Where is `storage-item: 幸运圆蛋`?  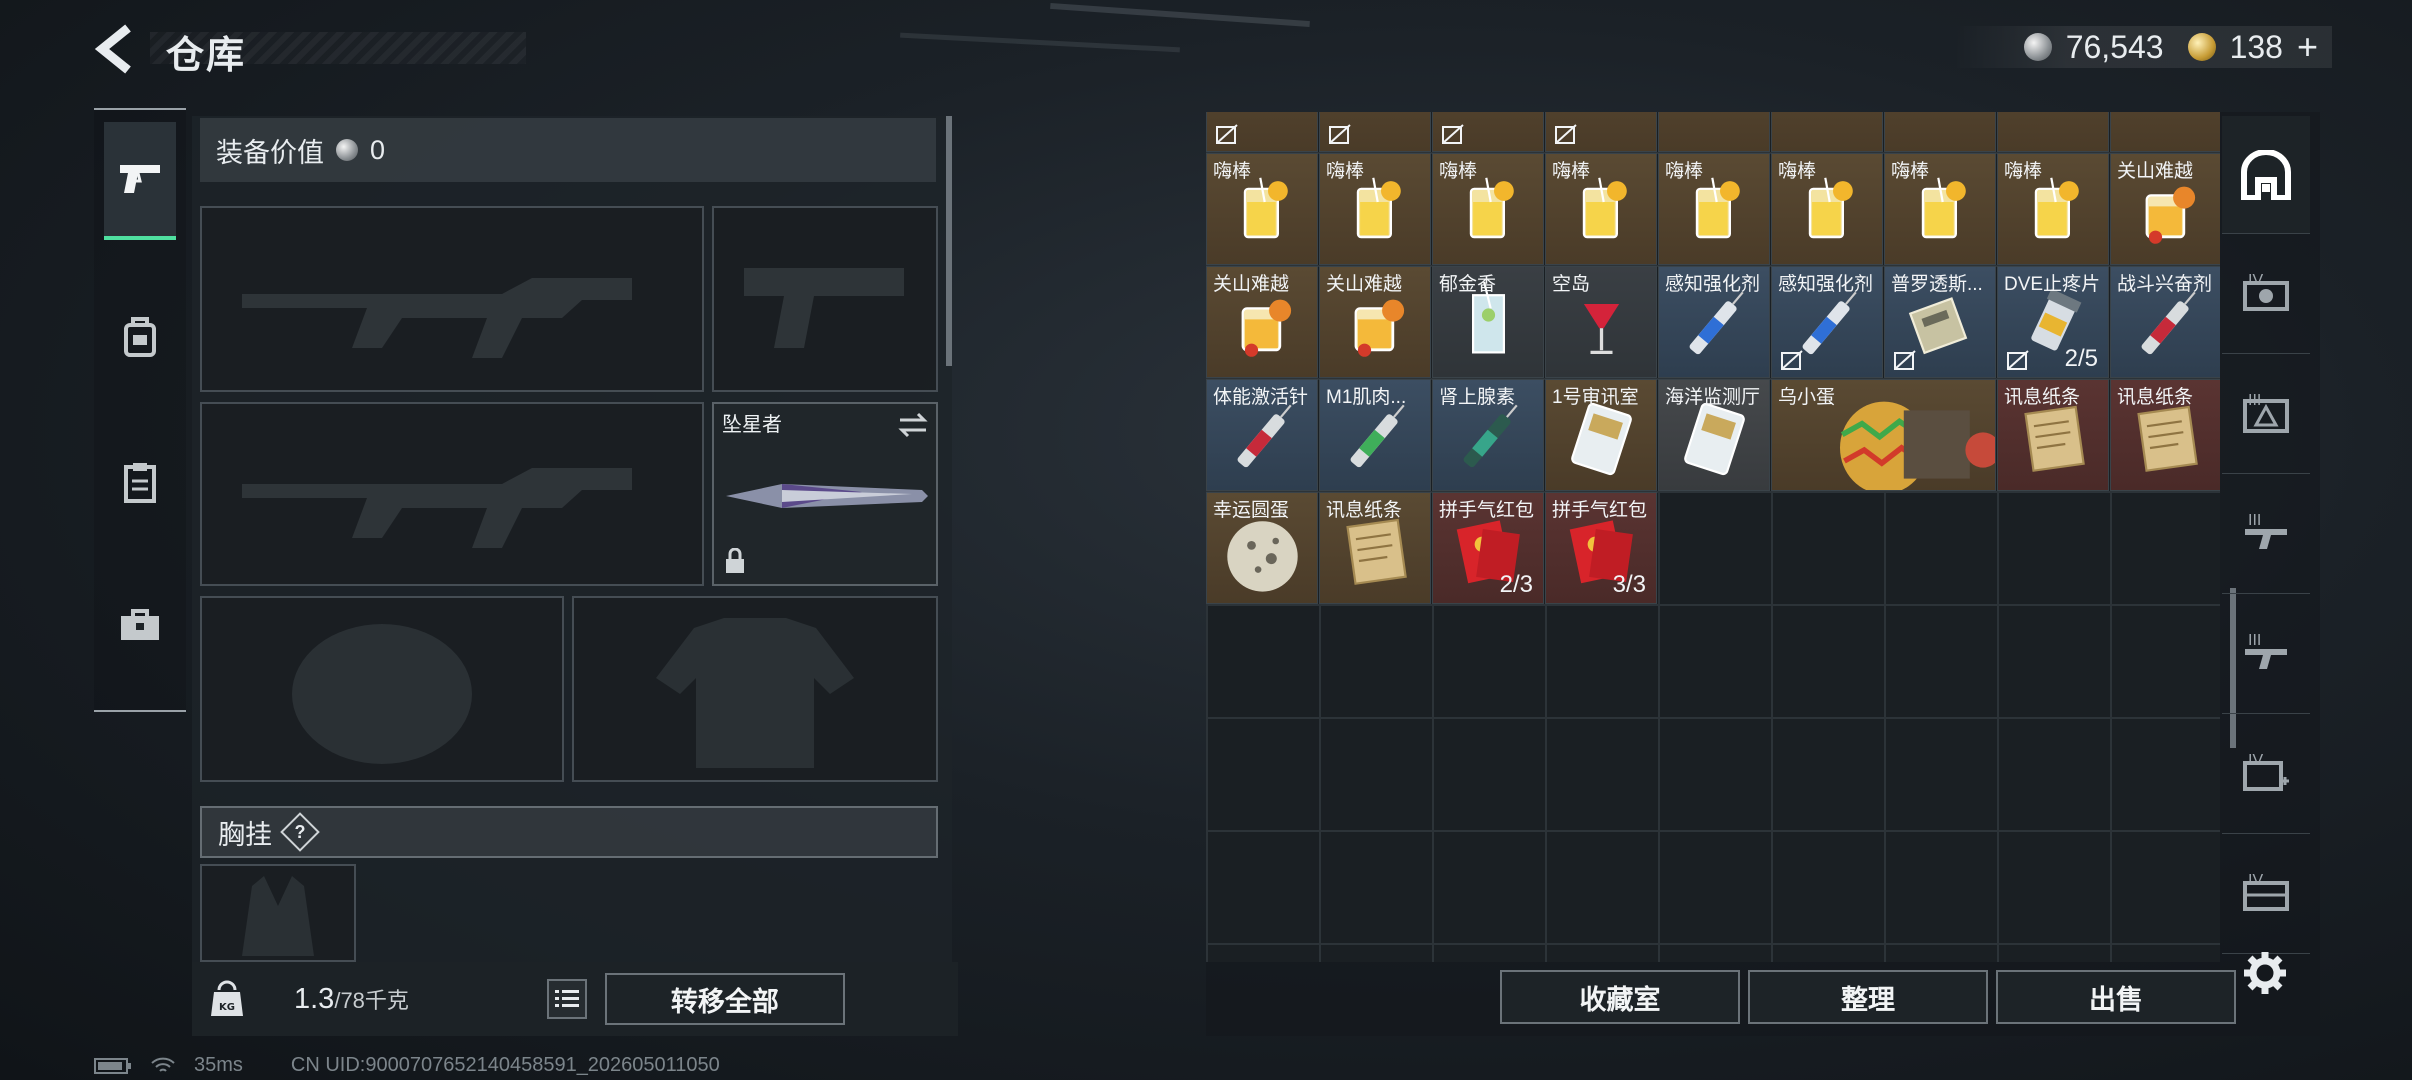 storage-item: 幸运圆蛋 is located at coordinates (1262, 548).